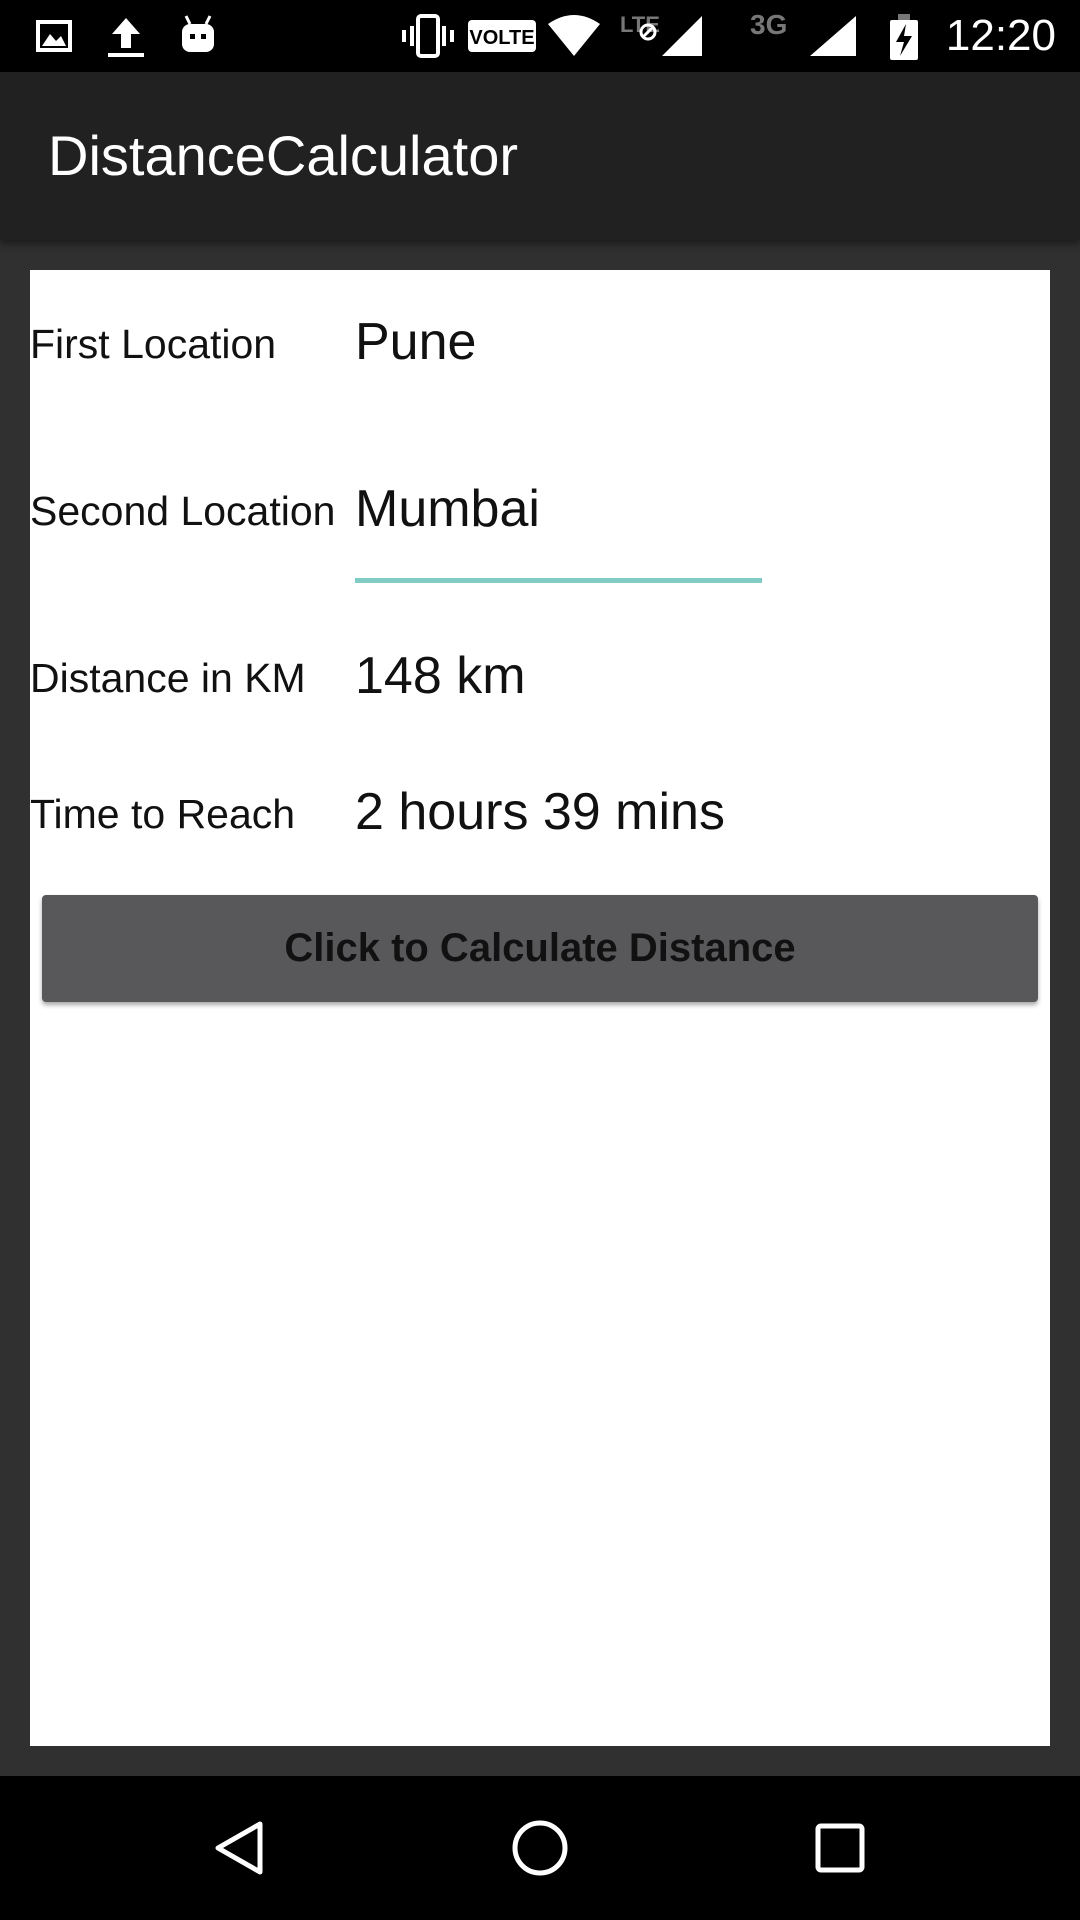 The width and height of the screenshot is (1080, 1920). What do you see at coordinates (574, 35) in the screenshot?
I see `wifi-icon` at bounding box center [574, 35].